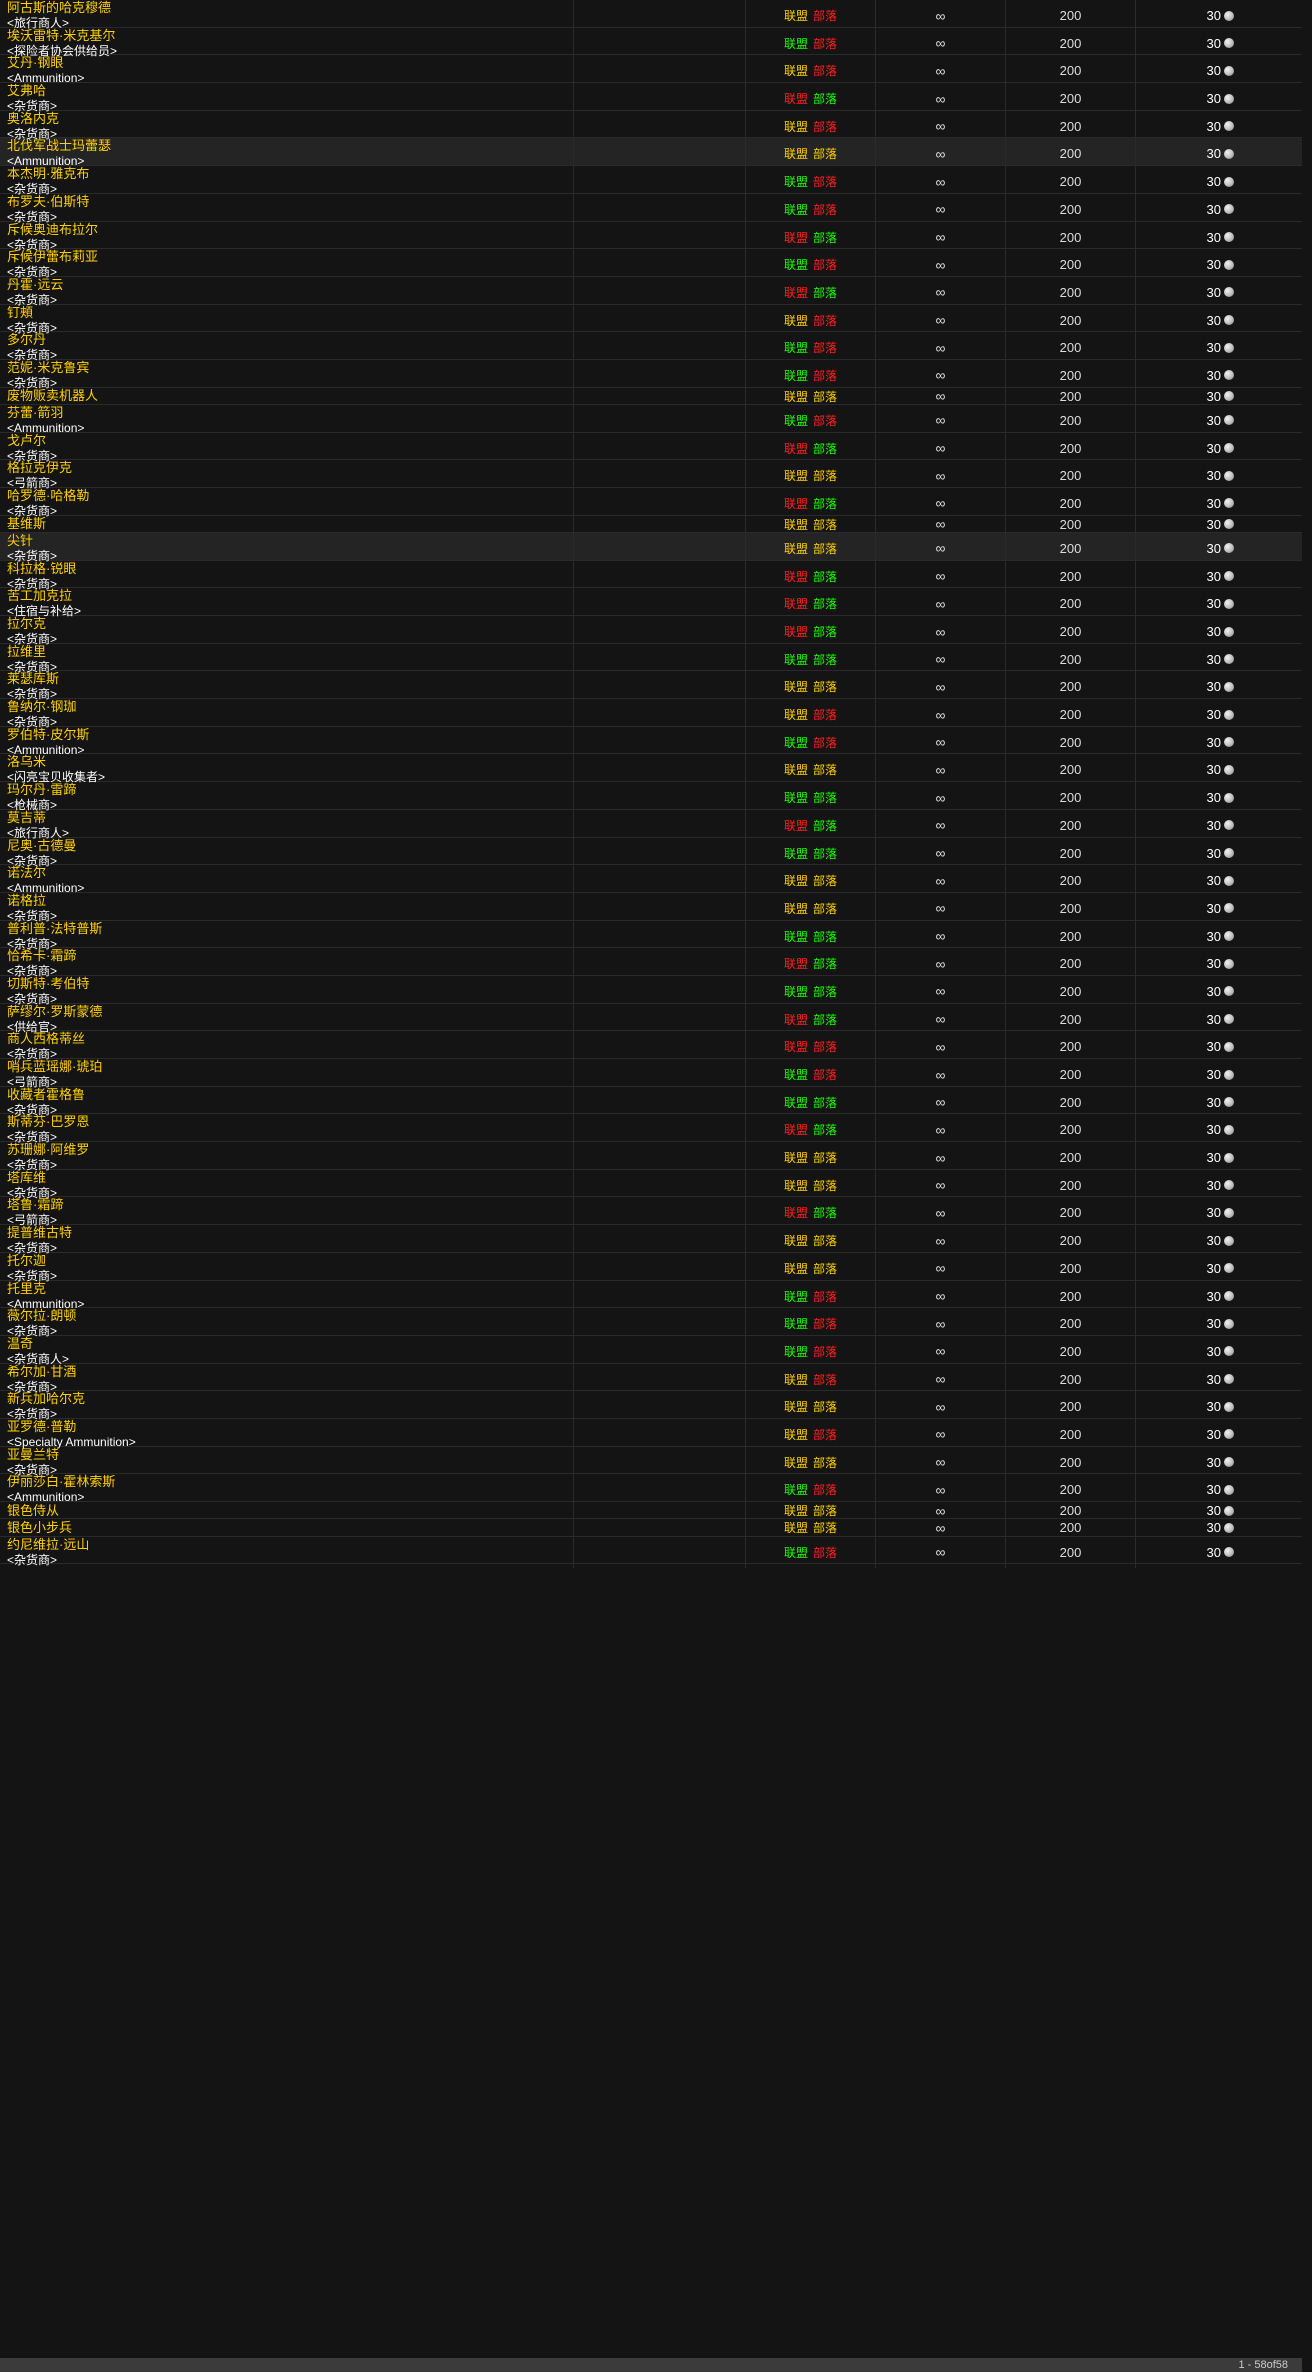 The height and width of the screenshot is (2372, 1312). I want to click on npc-name-link: 尼奥·古德曼, so click(290, 846).